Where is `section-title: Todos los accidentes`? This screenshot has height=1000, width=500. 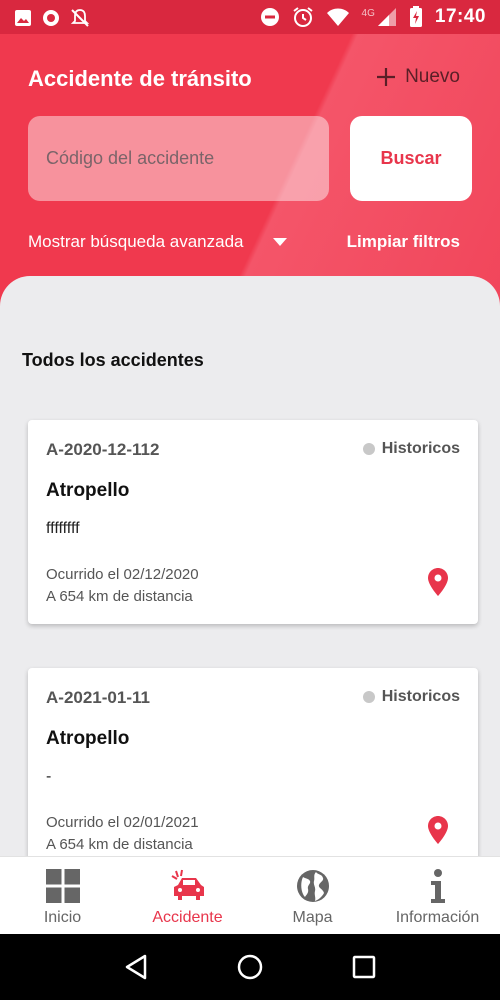
section-title: Todos los accidentes is located at coordinates (113, 360).